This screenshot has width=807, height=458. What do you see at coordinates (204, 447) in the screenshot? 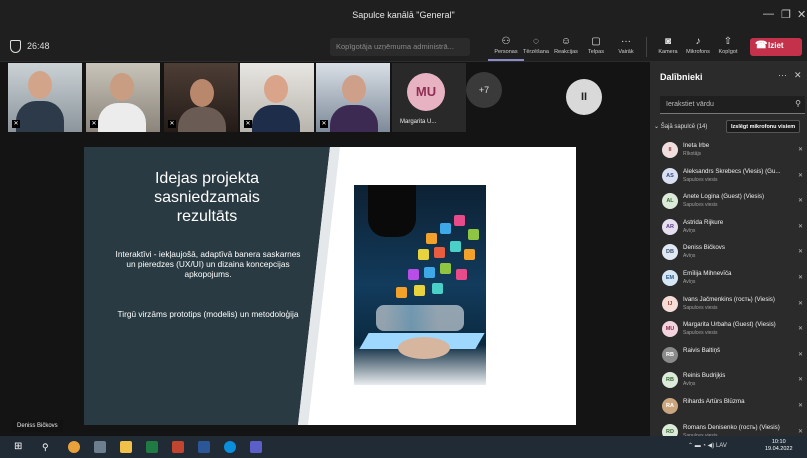
I see `word-icon` at bounding box center [204, 447].